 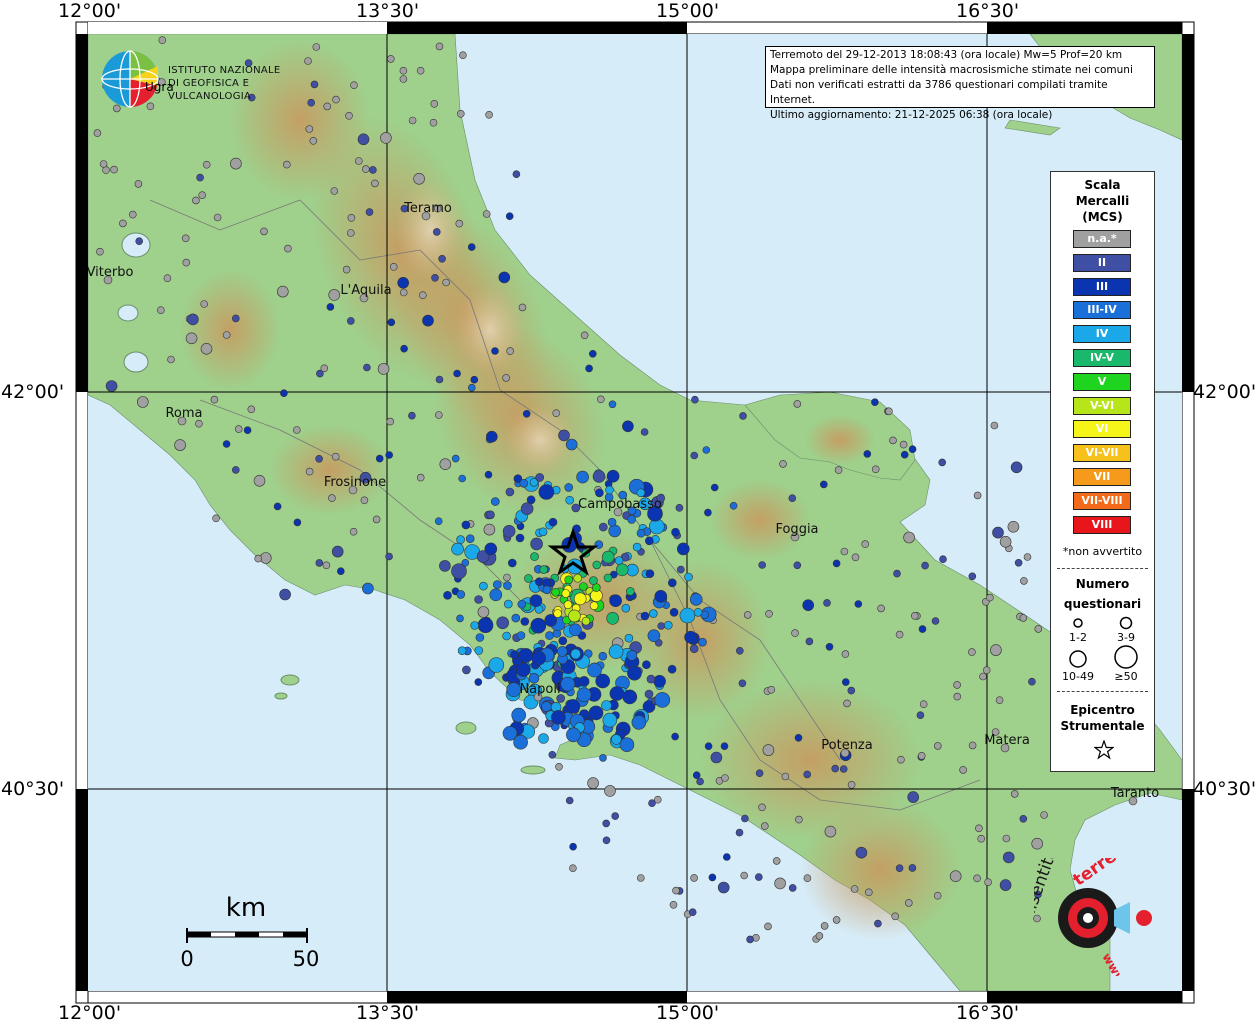 What do you see at coordinates (1102, 568) in the screenshot?
I see `legend-separator` at bounding box center [1102, 568].